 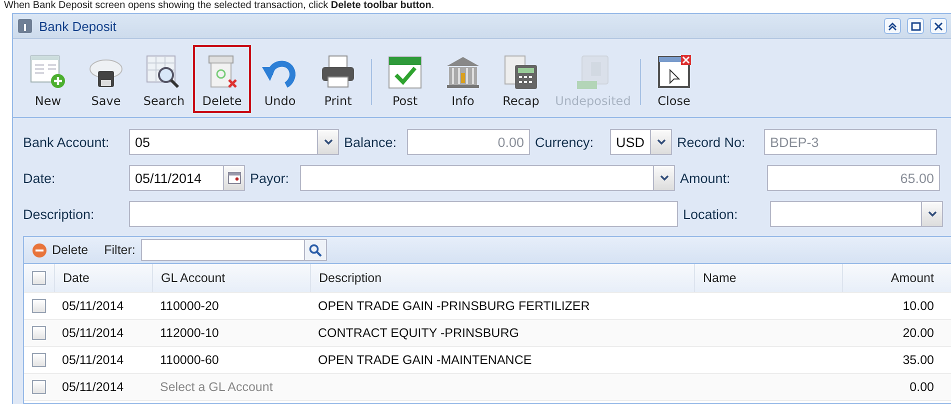 I want to click on search-button, so click(x=315, y=250).